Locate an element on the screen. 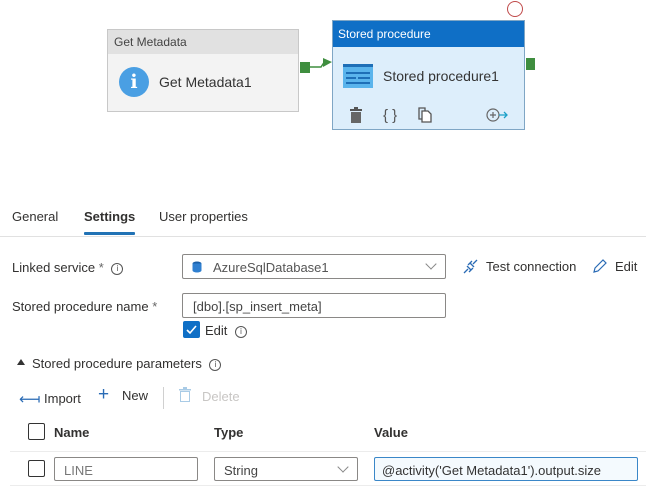 Image resolution: width=646 pixels, height=504 pixels. linked-service-label: Linked service * i is located at coordinates (68, 267).